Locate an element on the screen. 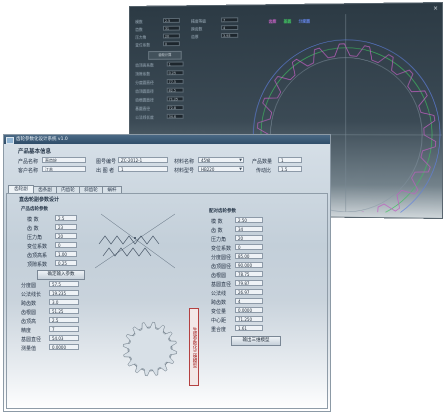  bg-field-label: 变位系数 is located at coordinates (143, 45).